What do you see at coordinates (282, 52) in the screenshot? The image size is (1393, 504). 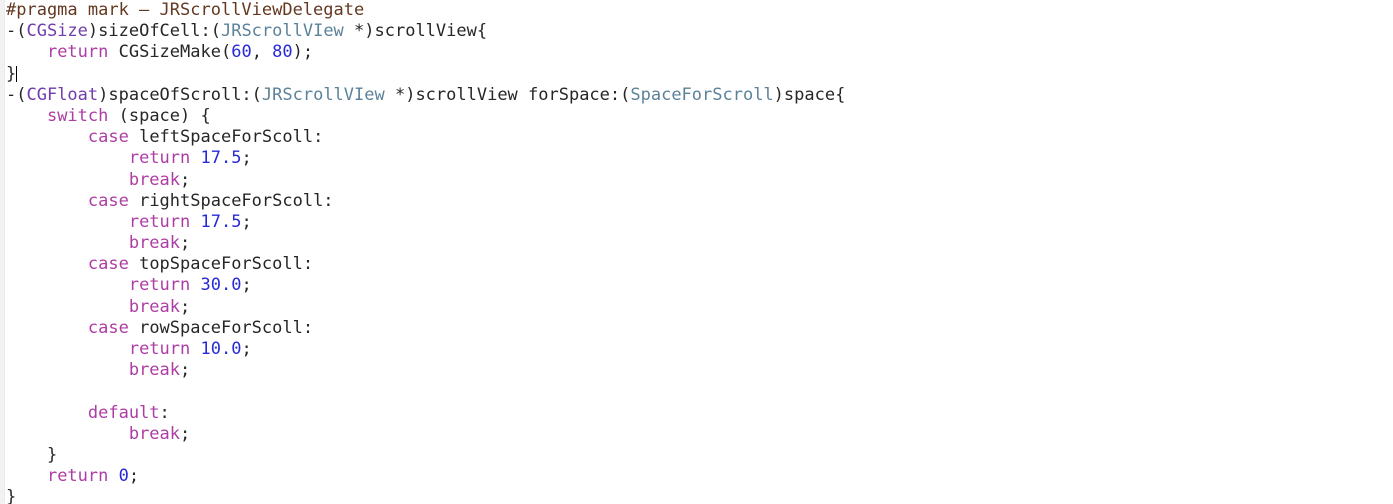 I see `code-token: 80` at bounding box center [282, 52].